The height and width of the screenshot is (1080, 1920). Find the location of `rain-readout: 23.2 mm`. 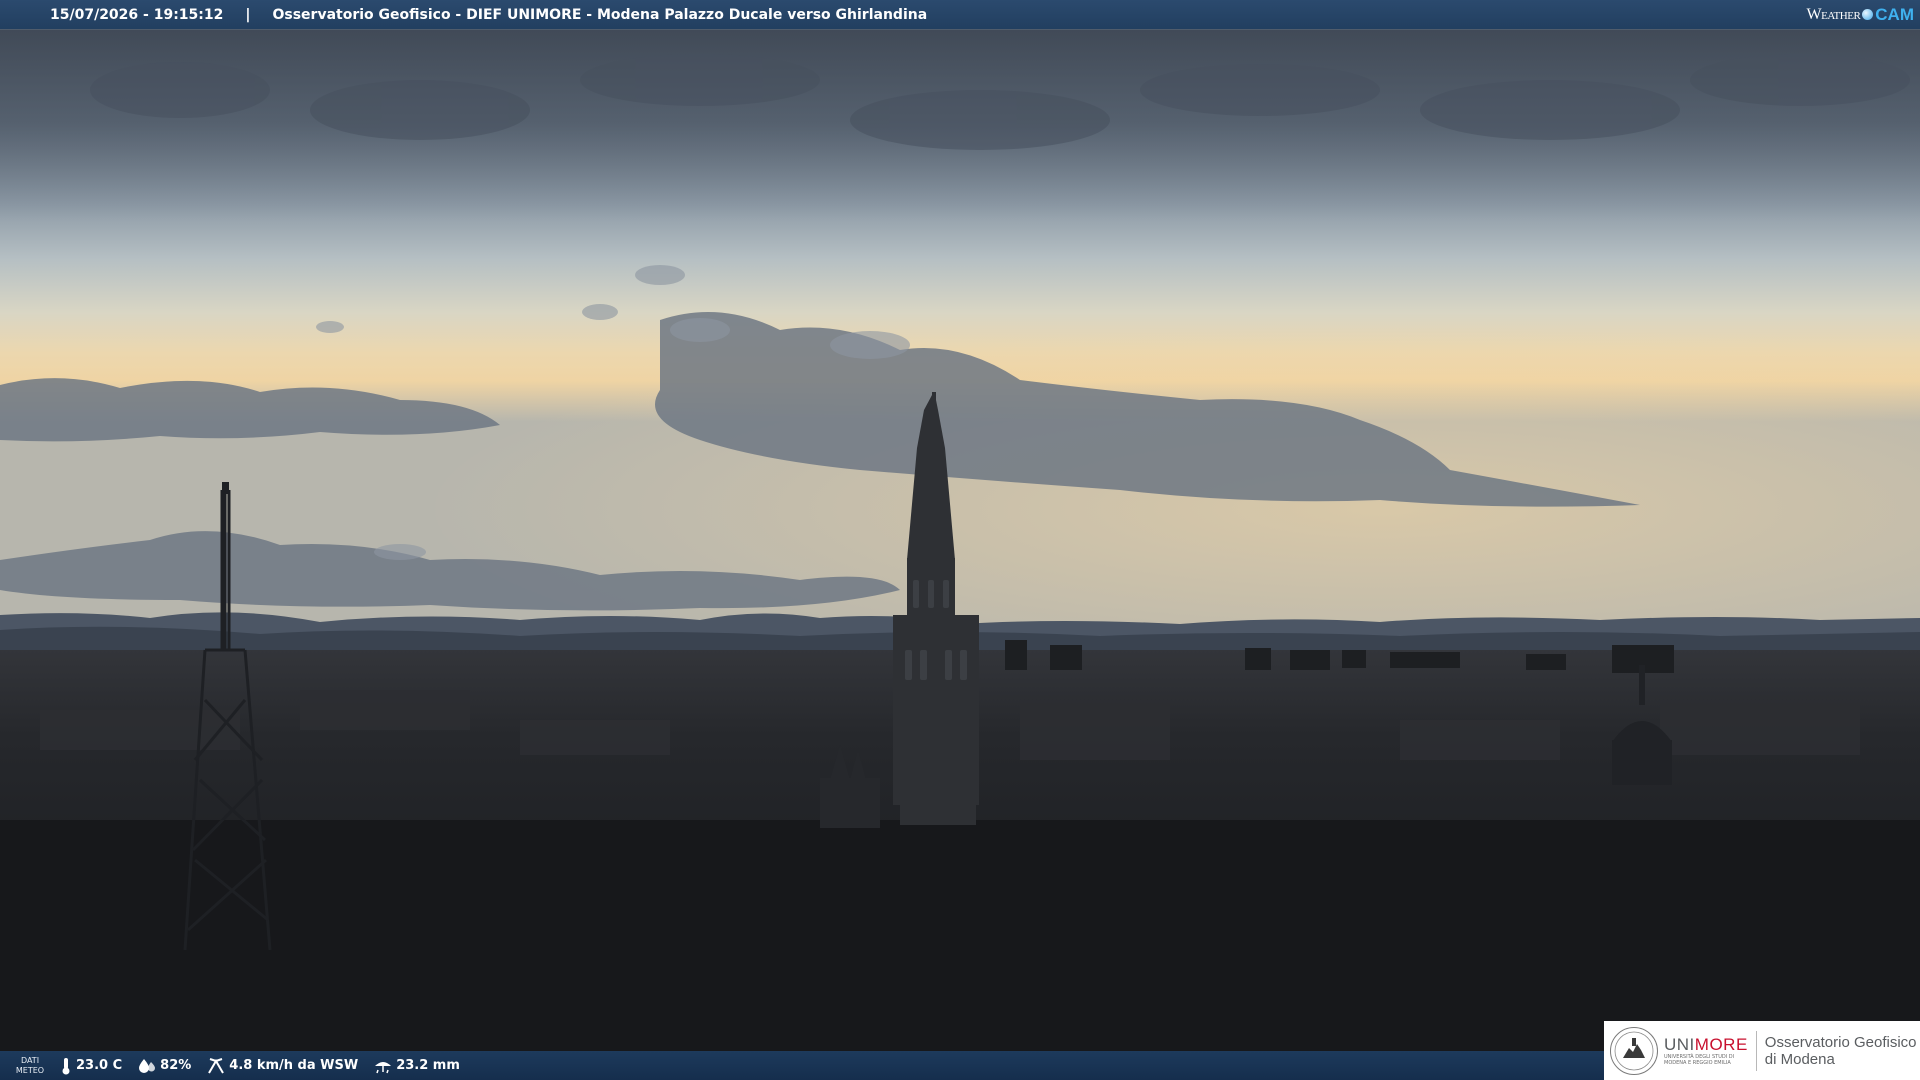

rain-readout: 23.2 mm is located at coordinates (417, 1066).